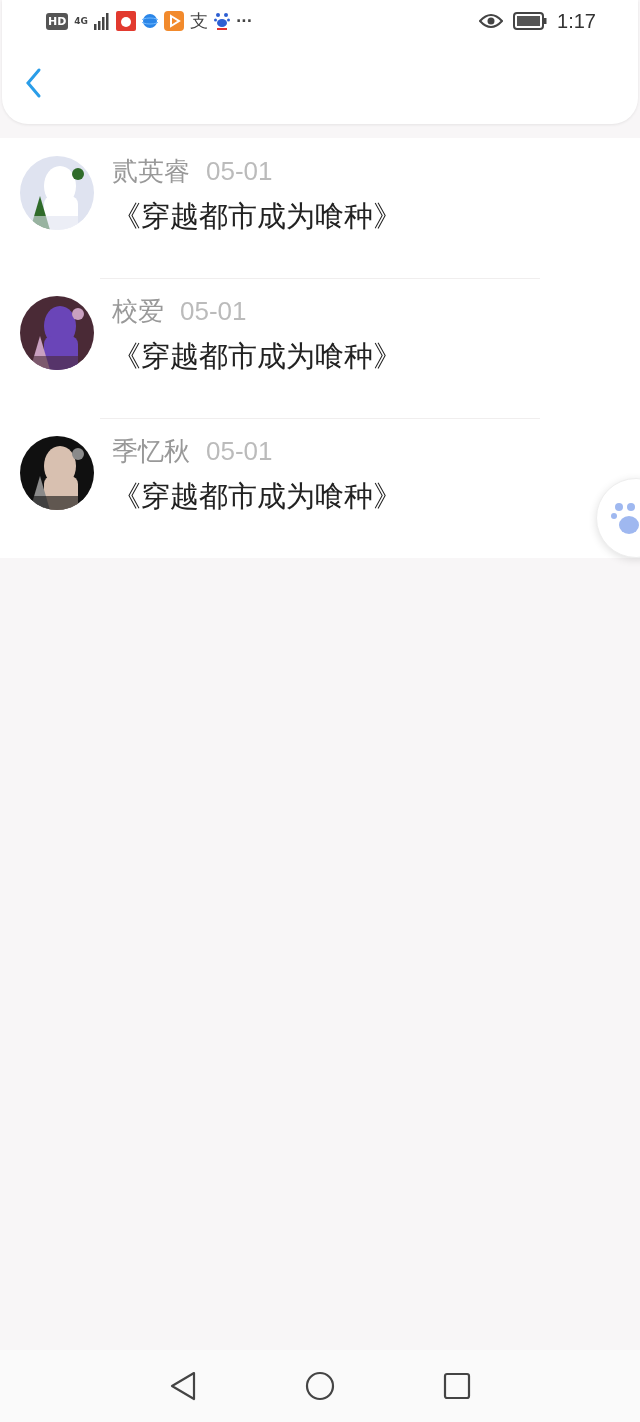 This screenshot has width=640, height=1422. Describe the element at coordinates (138, 311) in the screenshot. I see `user-name: 校爱` at that location.